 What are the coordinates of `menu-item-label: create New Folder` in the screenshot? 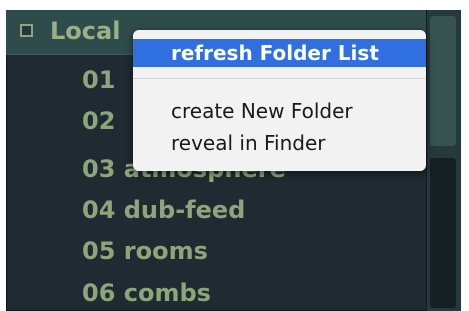 It's located at (262, 111).